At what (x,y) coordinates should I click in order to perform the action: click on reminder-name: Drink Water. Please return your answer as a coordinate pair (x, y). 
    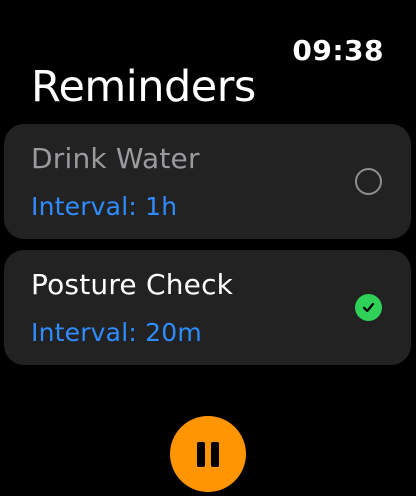
    Looking at the image, I should click on (115, 158).